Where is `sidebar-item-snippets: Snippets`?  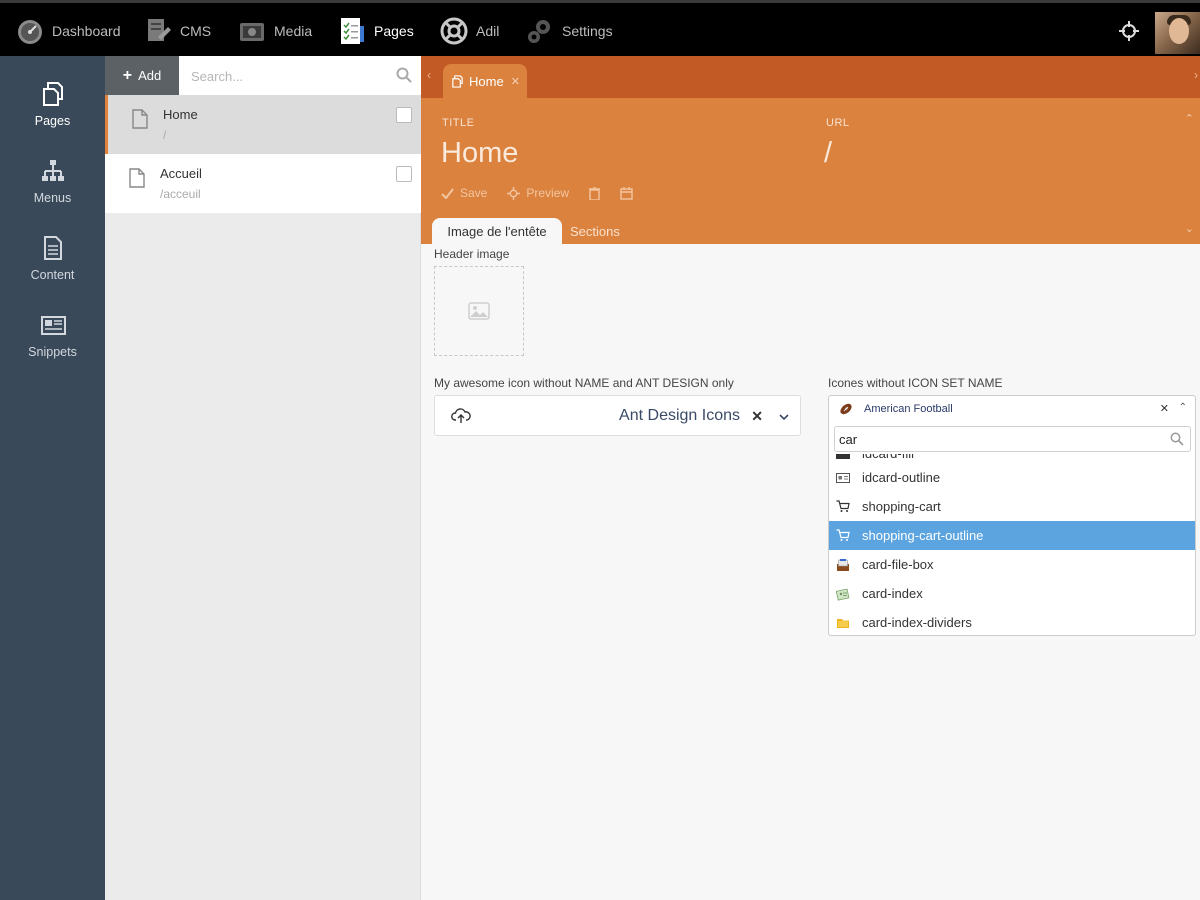 sidebar-item-snippets: Snippets is located at coordinates (52, 344).